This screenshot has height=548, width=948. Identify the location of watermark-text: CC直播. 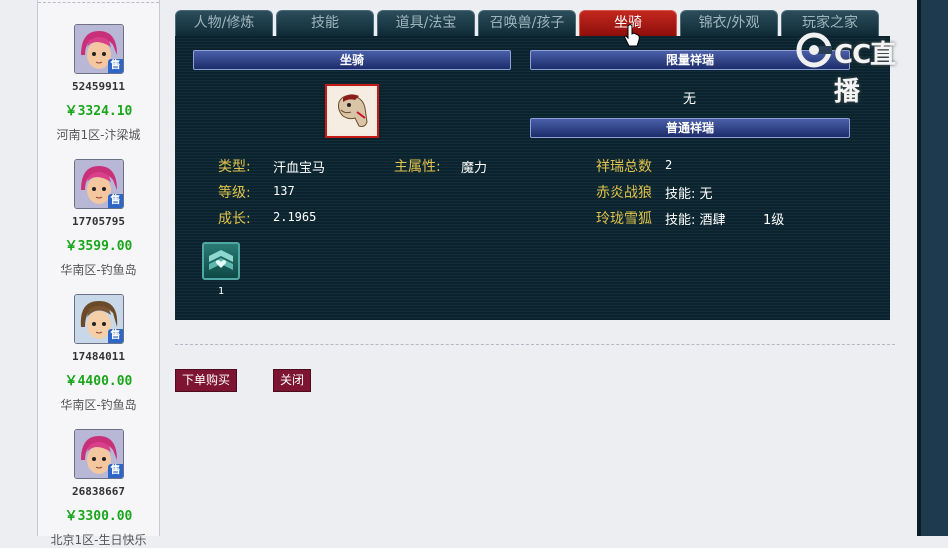
(865, 73).